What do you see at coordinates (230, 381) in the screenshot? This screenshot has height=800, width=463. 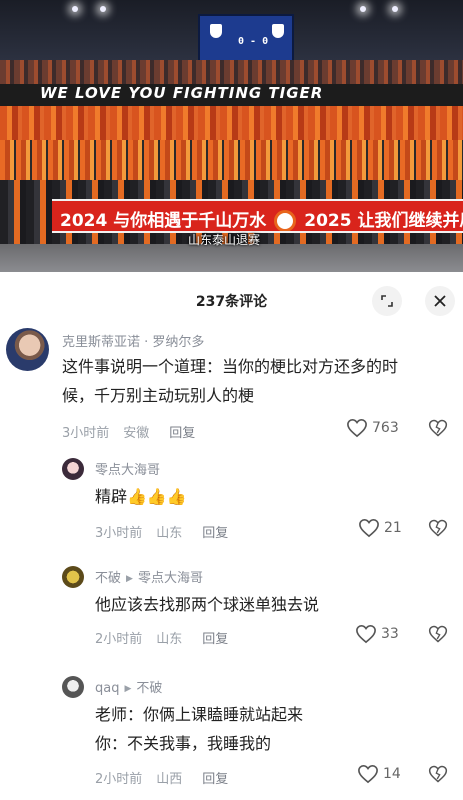 I see `comment-text: 这件事说明一个道理：当你的梗比对方还多的时 候，千万别主动玩别人的梗` at bounding box center [230, 381].